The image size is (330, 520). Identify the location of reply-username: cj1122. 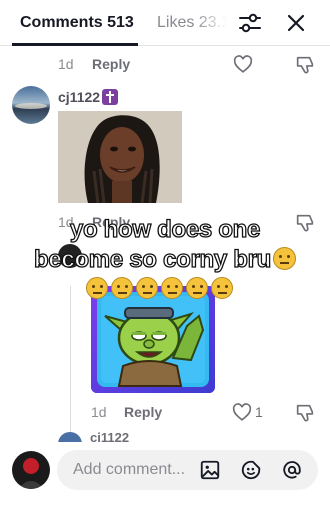
(109, 436).